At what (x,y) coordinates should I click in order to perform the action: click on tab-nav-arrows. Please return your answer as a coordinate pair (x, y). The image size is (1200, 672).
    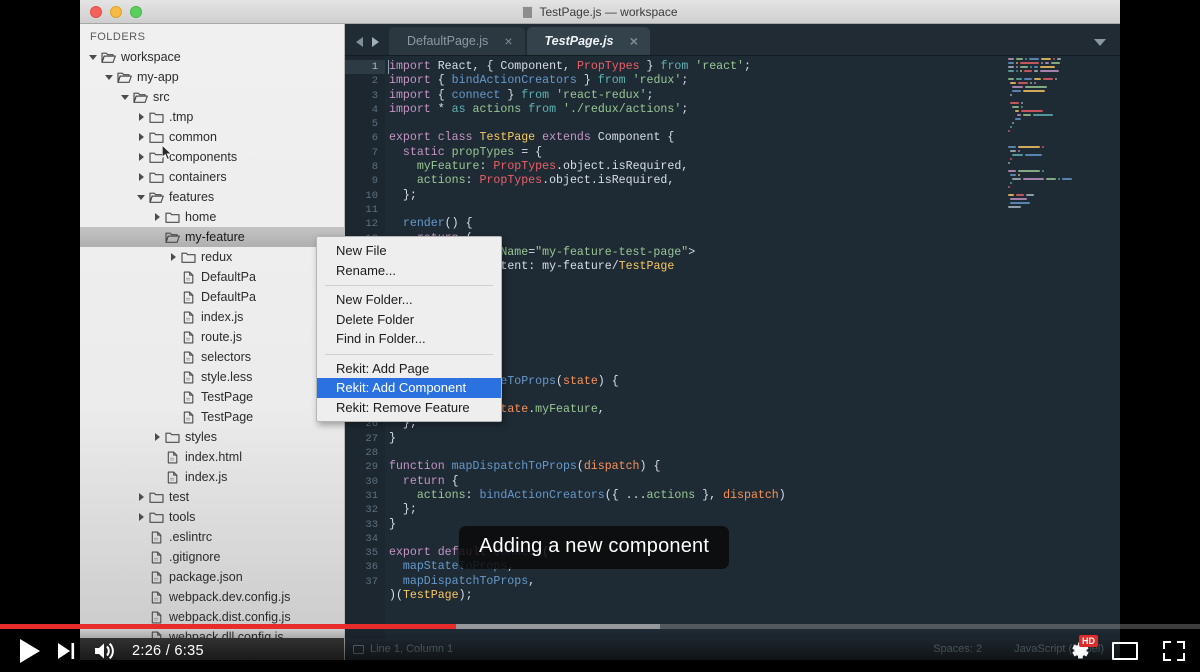
    Looking at the image, I should click on (367, 46).